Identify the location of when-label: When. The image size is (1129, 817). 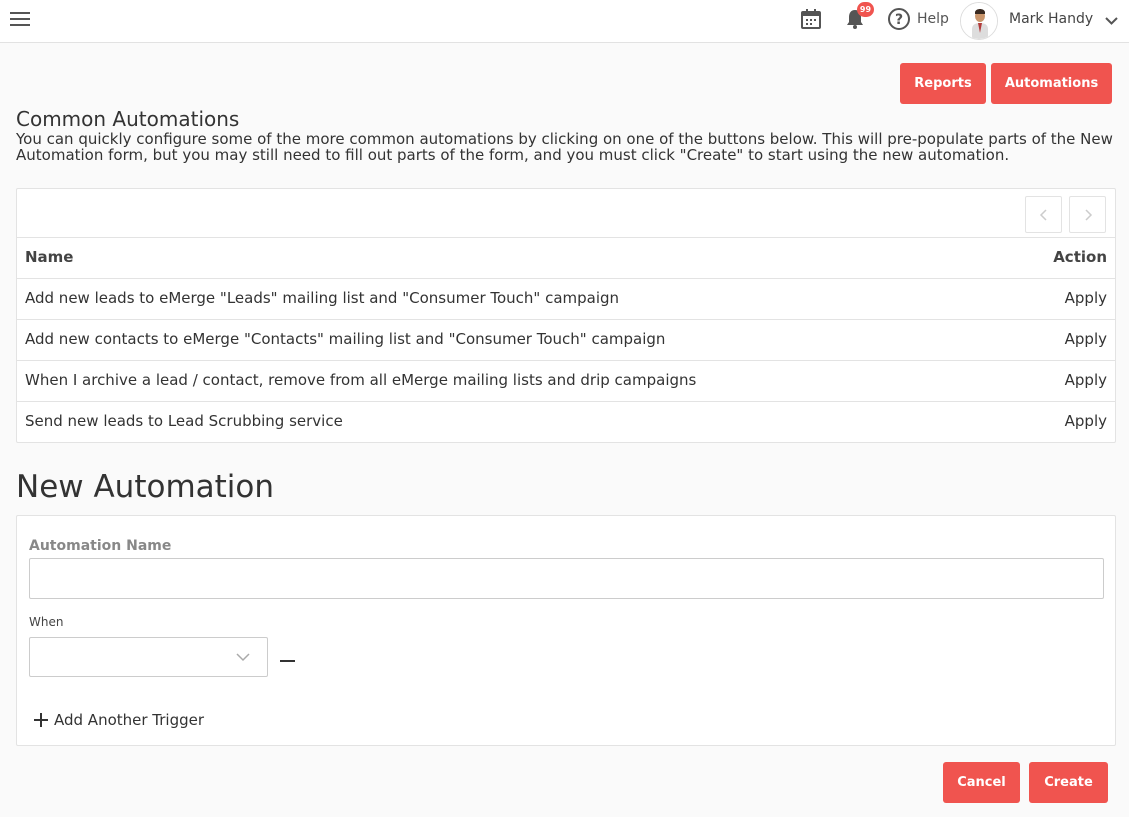
(46, 622).